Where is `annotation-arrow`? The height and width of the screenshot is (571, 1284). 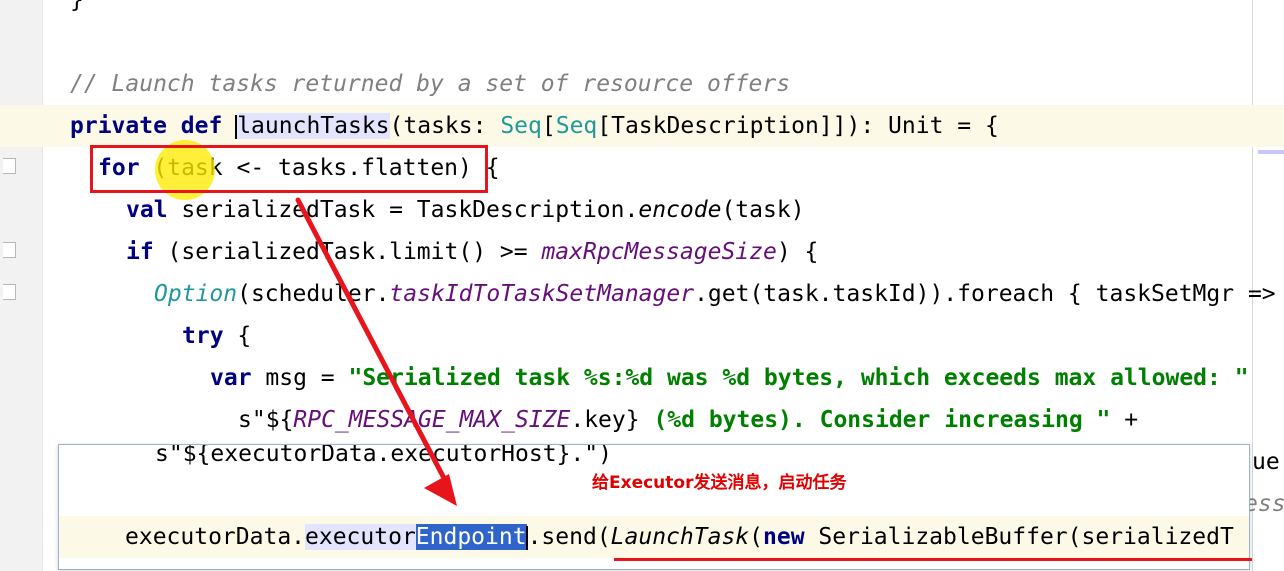 annotation-arrow is located at coordinates (376, 351).